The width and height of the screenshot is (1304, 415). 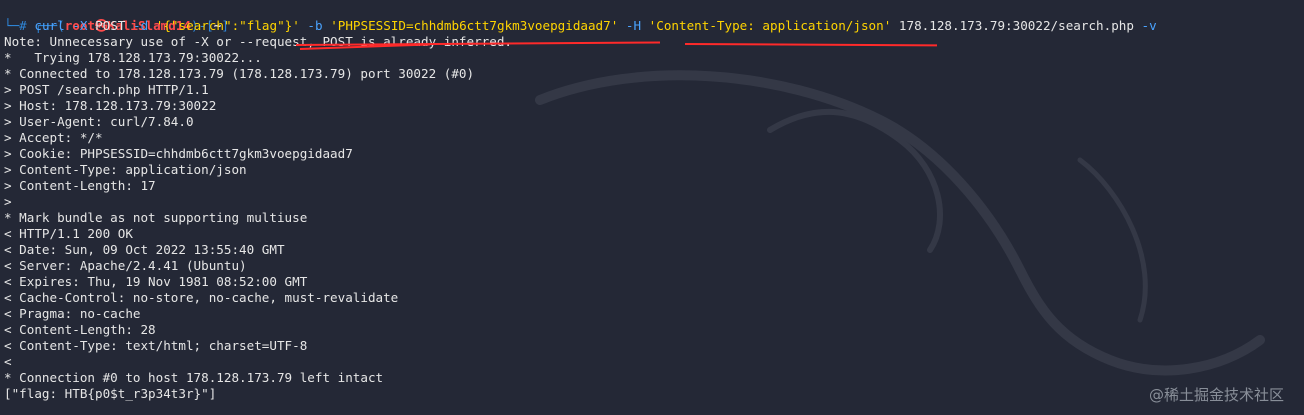 I want to click on data-payload: '{"search":"flag"}', so click(x=227, y=25).